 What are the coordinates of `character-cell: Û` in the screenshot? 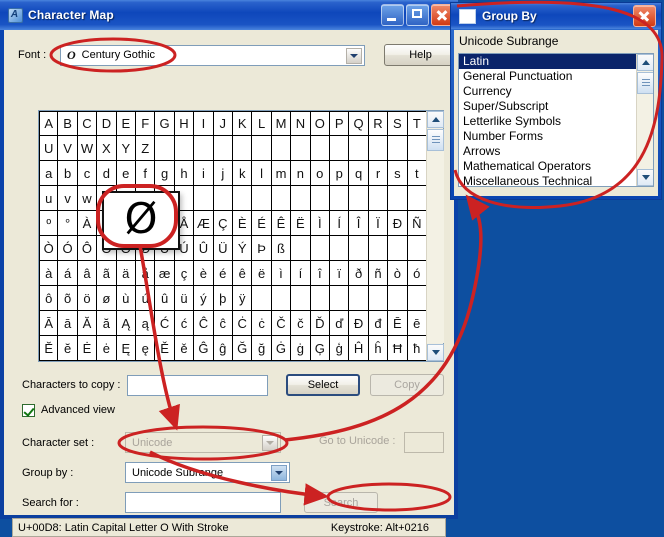 It's located at (204, 248).